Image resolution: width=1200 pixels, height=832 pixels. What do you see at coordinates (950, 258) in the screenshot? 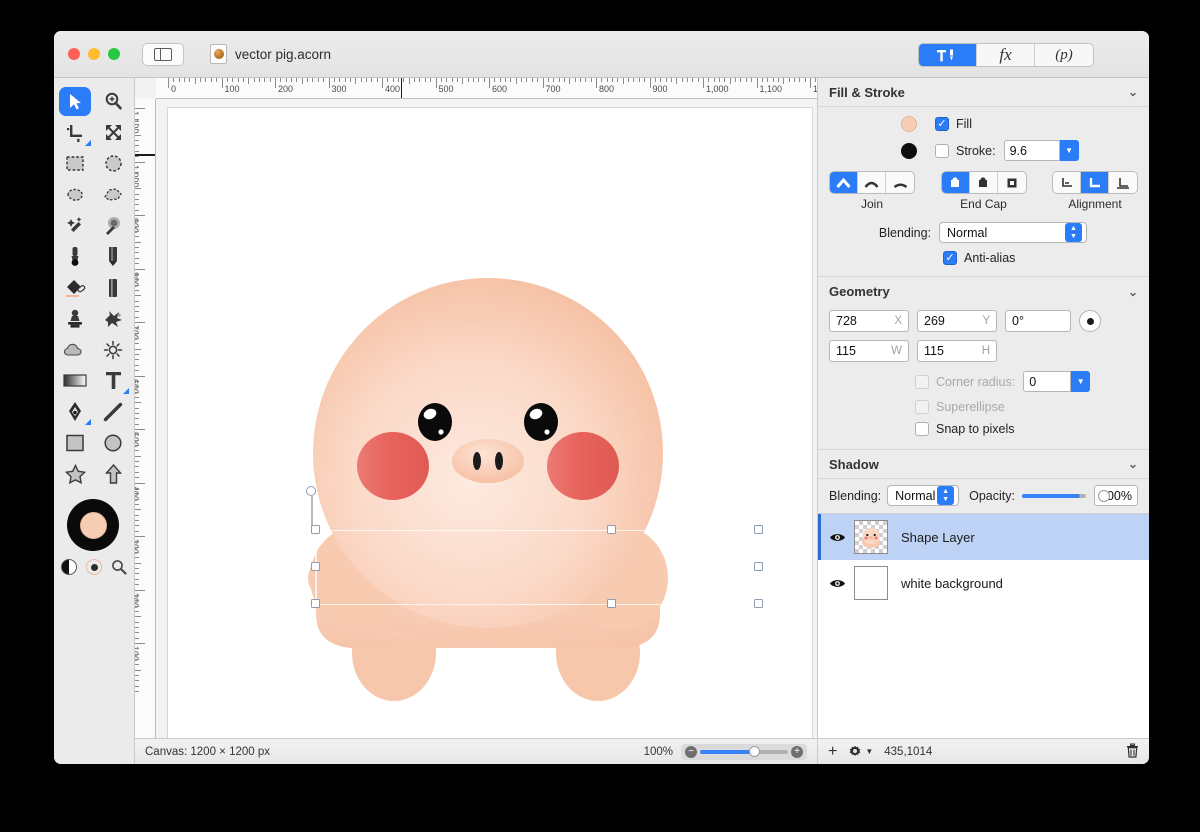
I see `antialias-checkbox` at bounding box center [950, 258].